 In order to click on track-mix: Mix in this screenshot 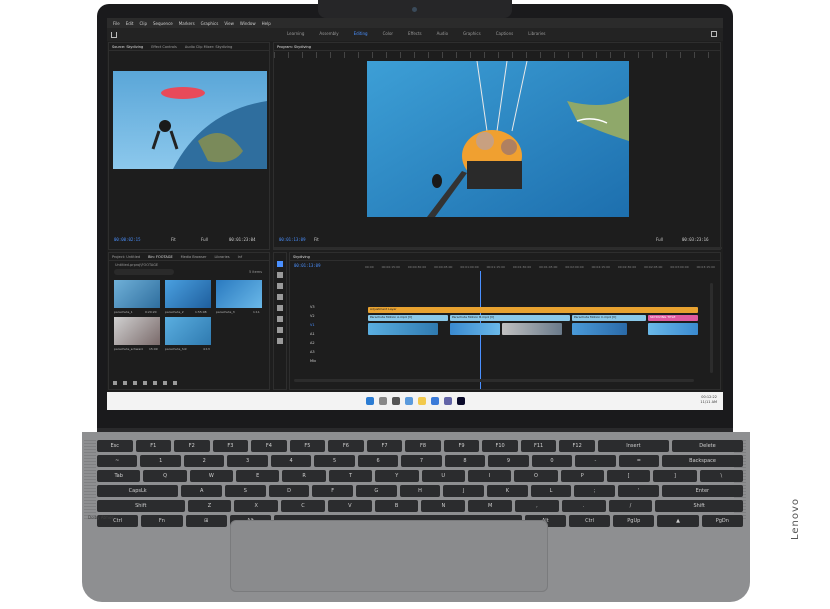, I will do `click(313, 361)`.